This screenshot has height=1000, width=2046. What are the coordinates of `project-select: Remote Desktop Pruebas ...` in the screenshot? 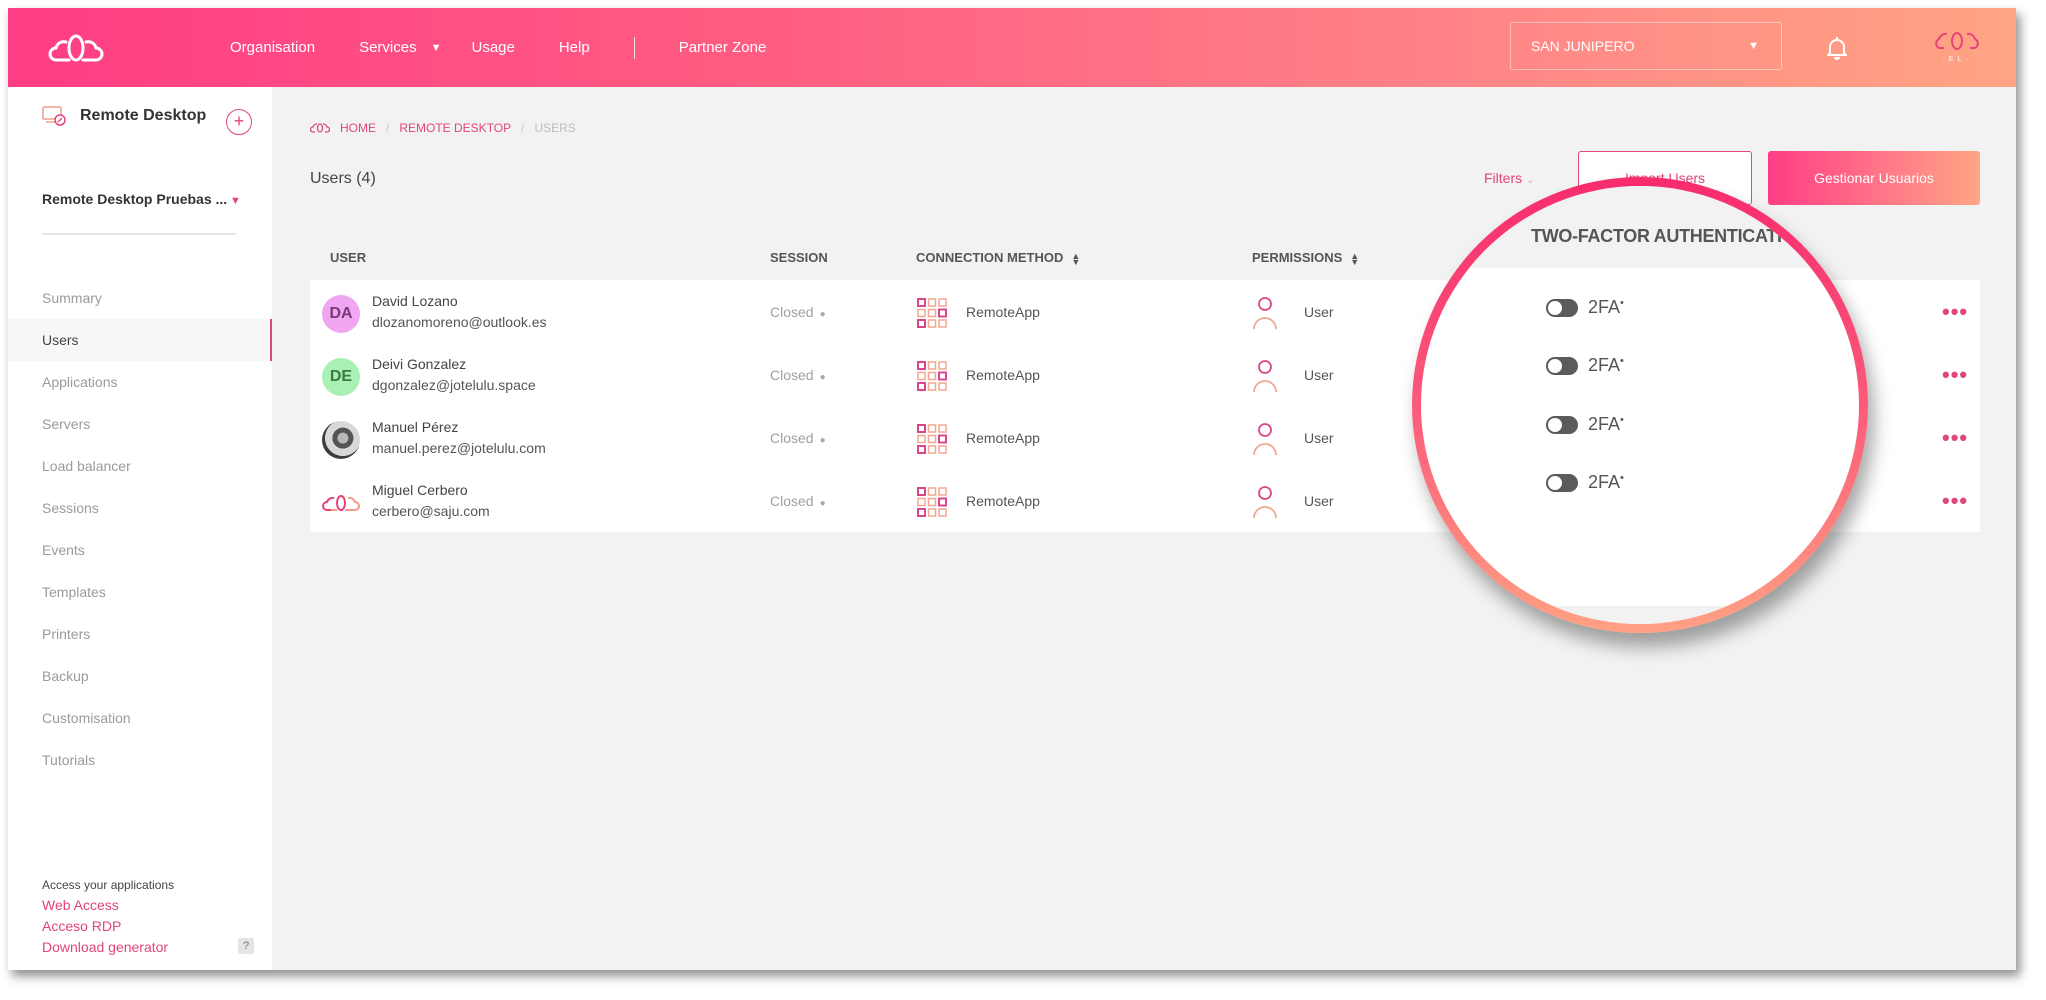 It's located at (134, 199).